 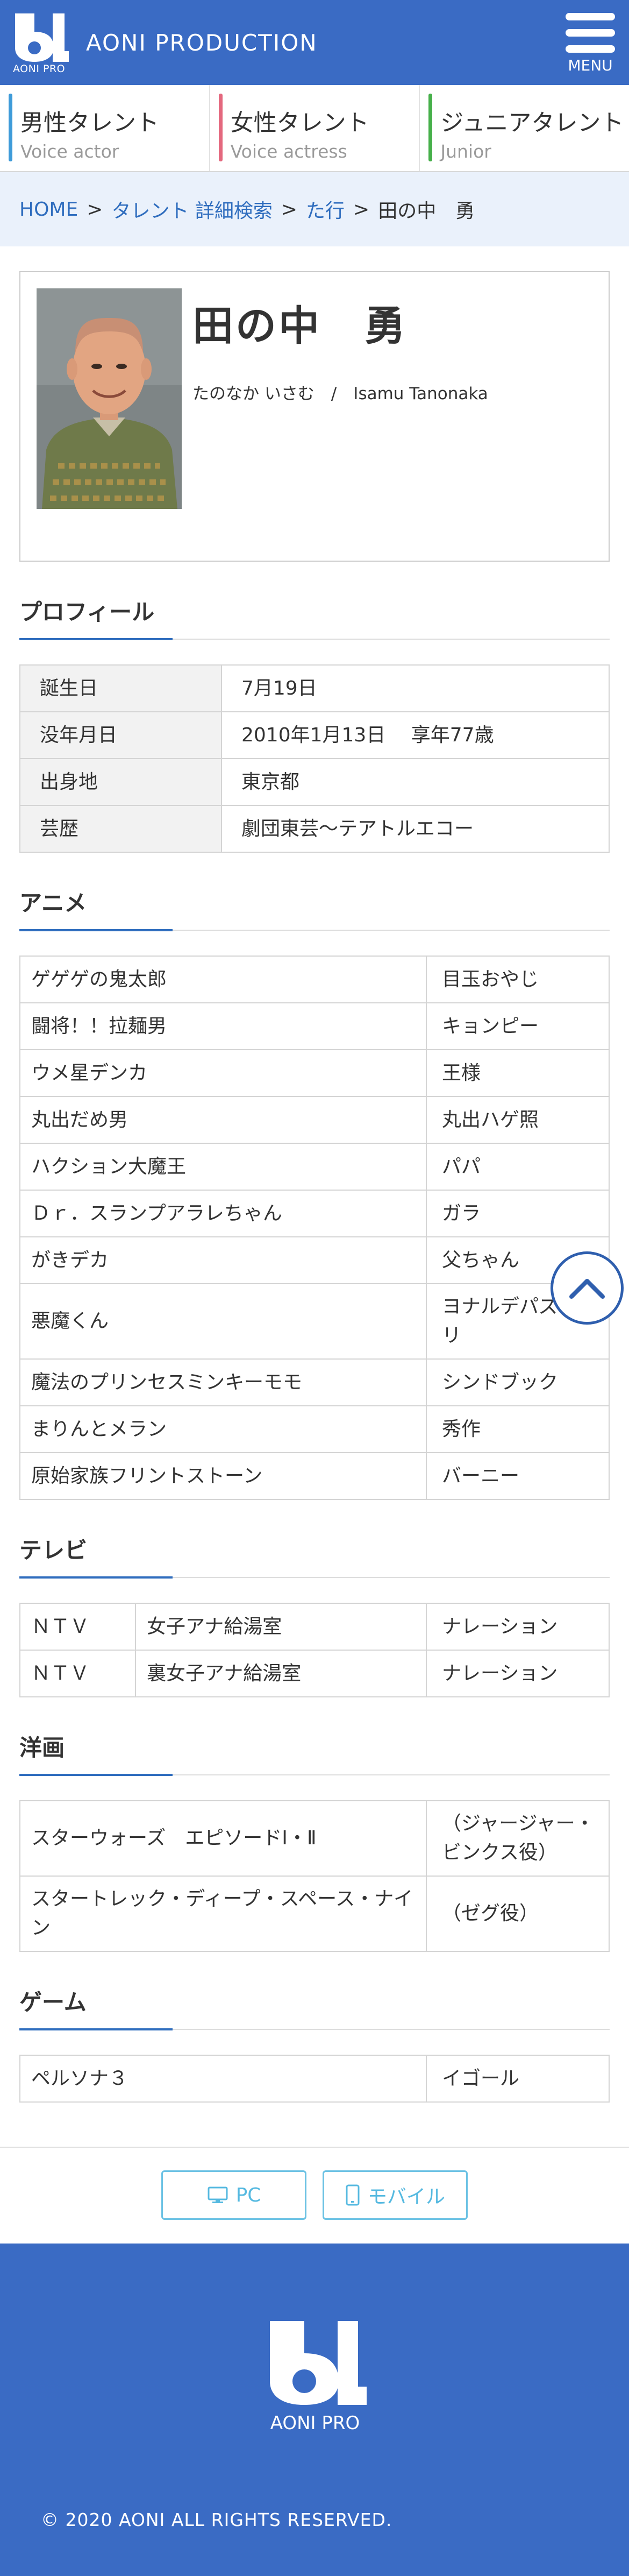 I want to click on tab-junior: ジュニアタレント Junior, so click(x=524, y=128).